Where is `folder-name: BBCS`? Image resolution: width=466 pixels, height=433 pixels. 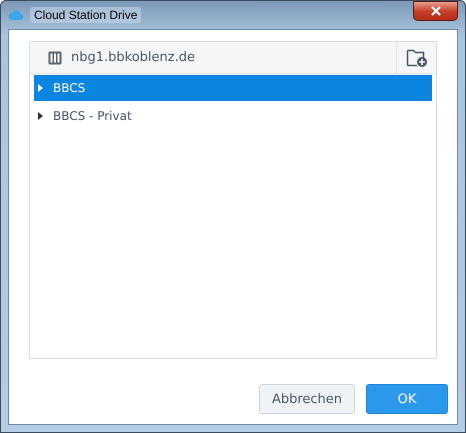
folder-name: BBCS is located at coordinates (69, 88).